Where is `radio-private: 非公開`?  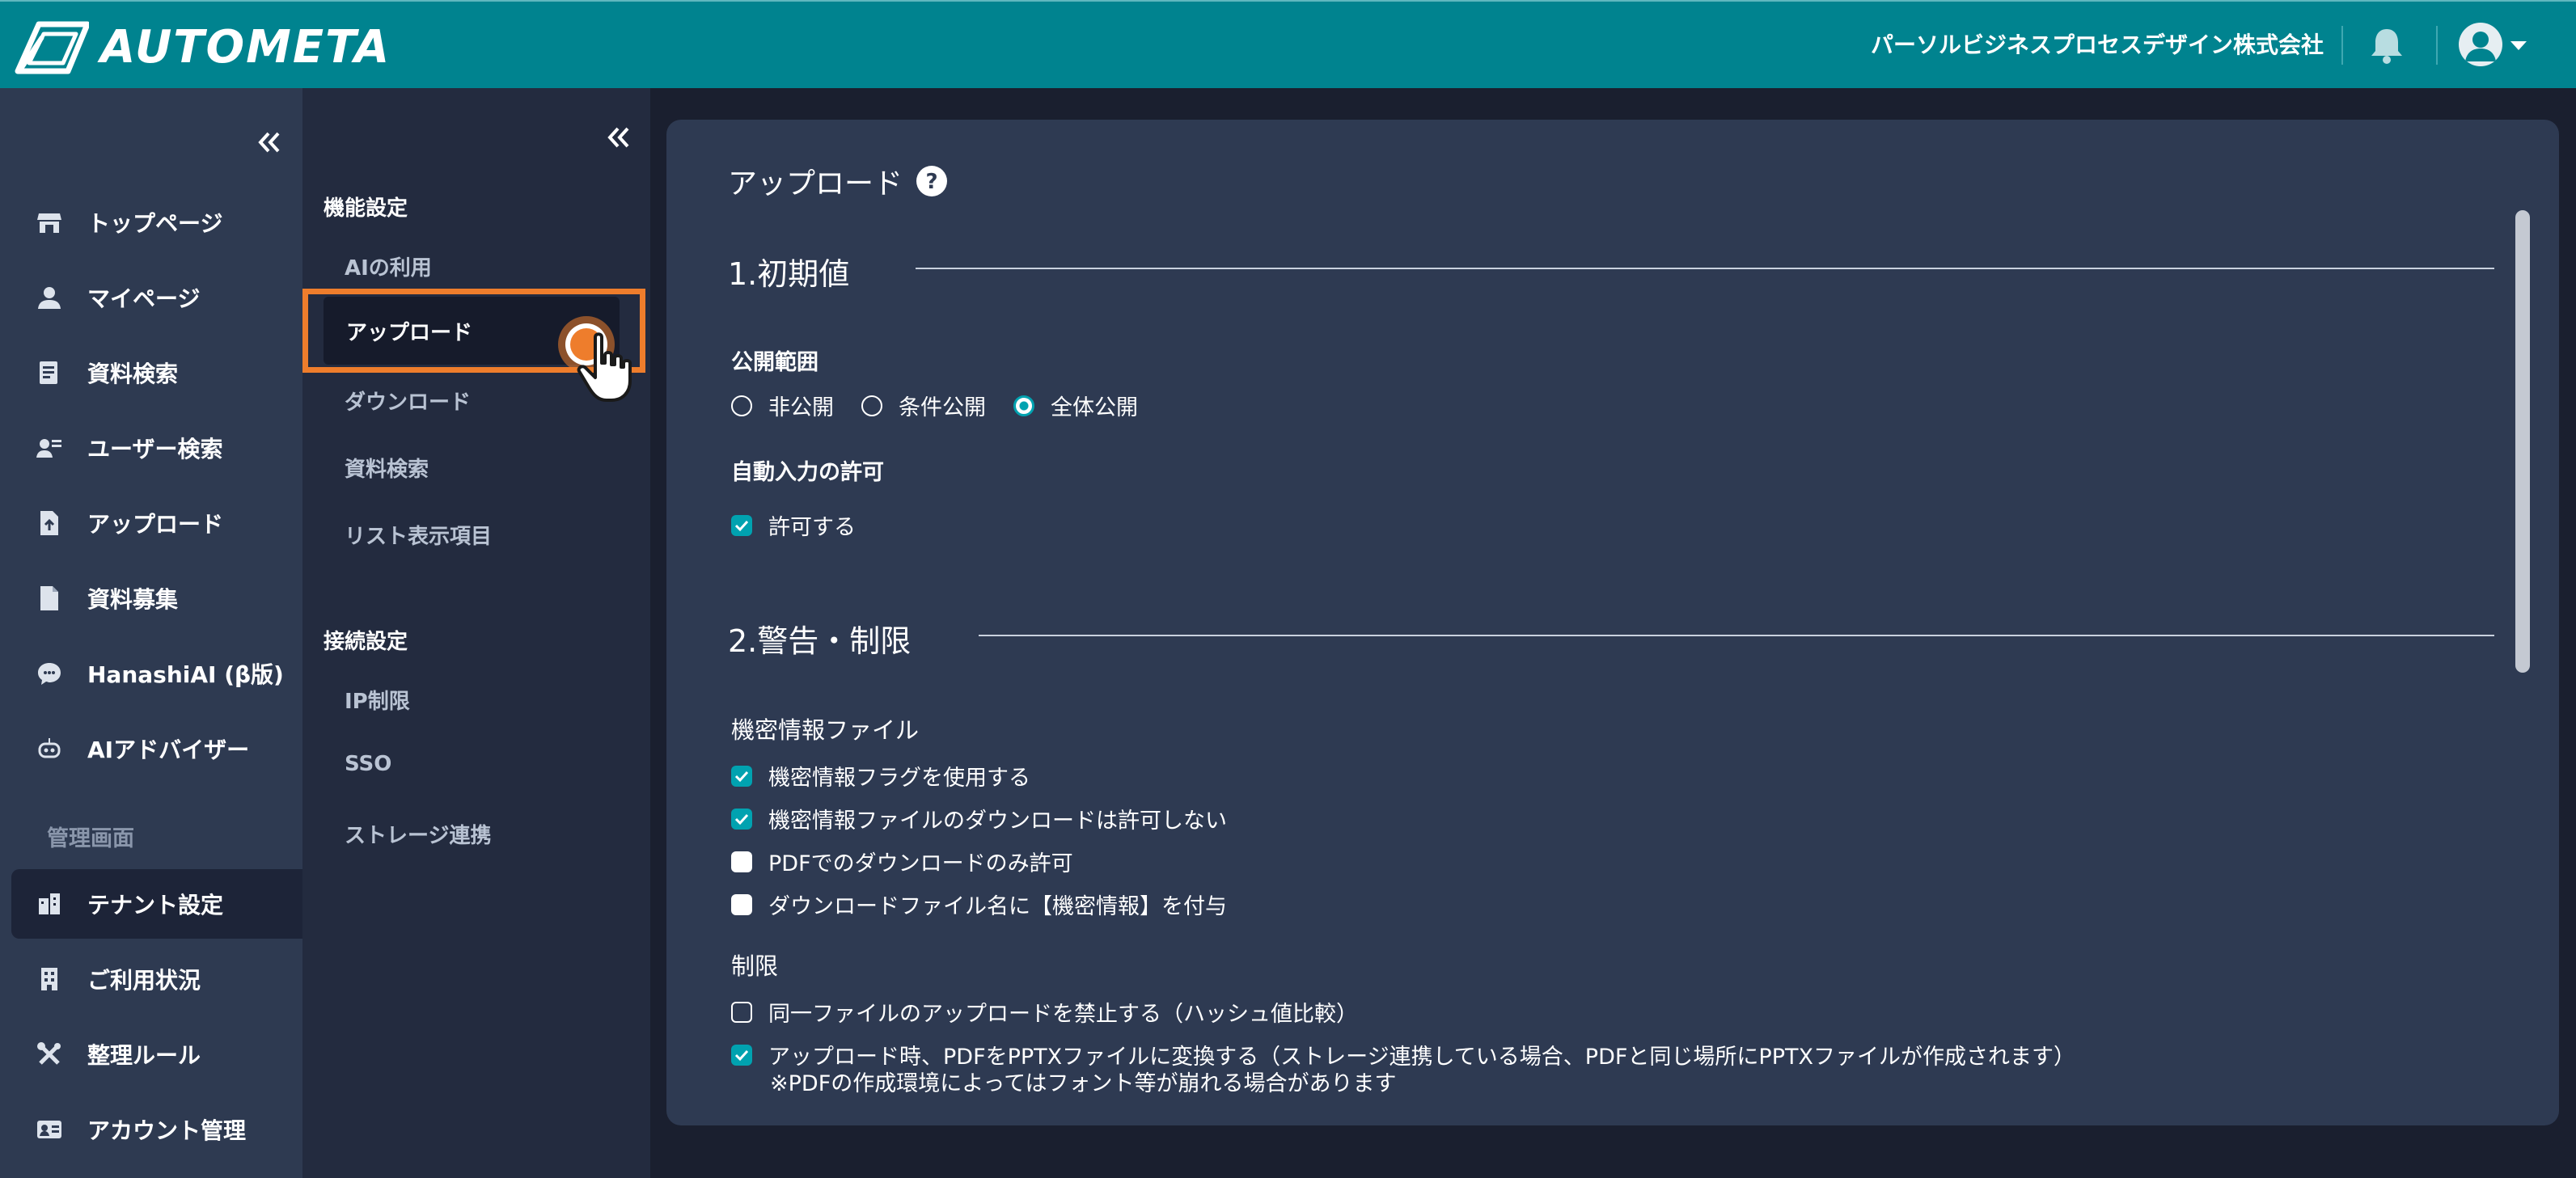
radio-private: 非公開 is located at coordinates (783, 405).